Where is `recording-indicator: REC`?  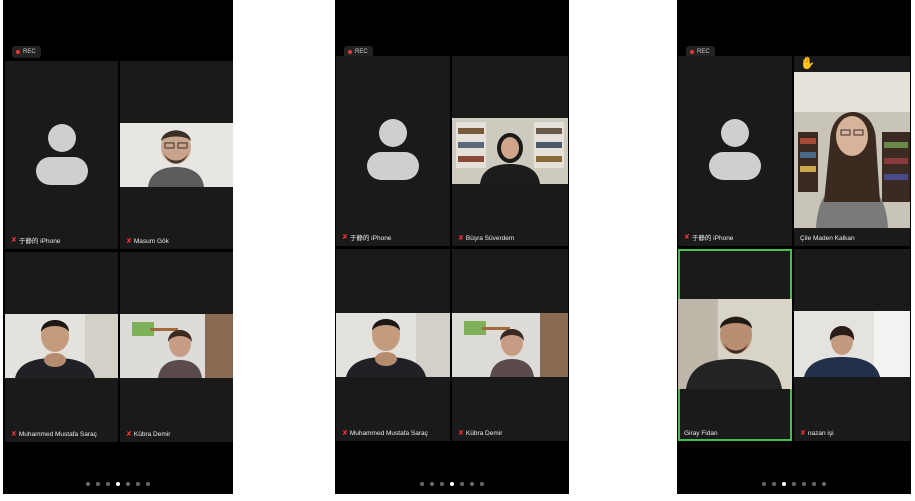 recording-indicator: REC is located at coordinates (26, 52).